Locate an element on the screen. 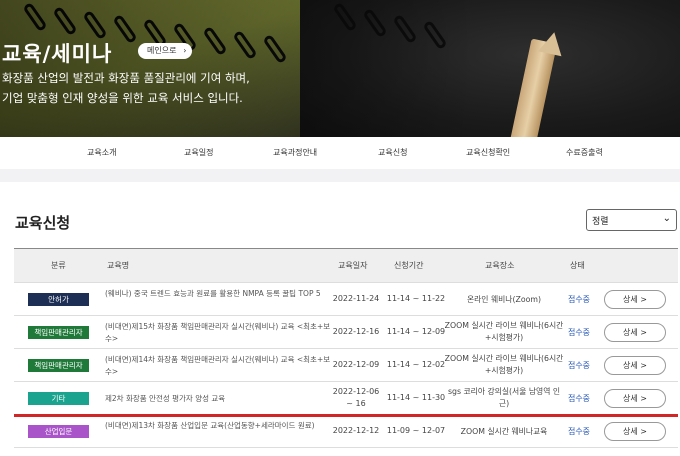 The width and height of the screenshot is (680, 456). apply-period: 11-14 ~ 11-22 is located at coordinates (416, 298).